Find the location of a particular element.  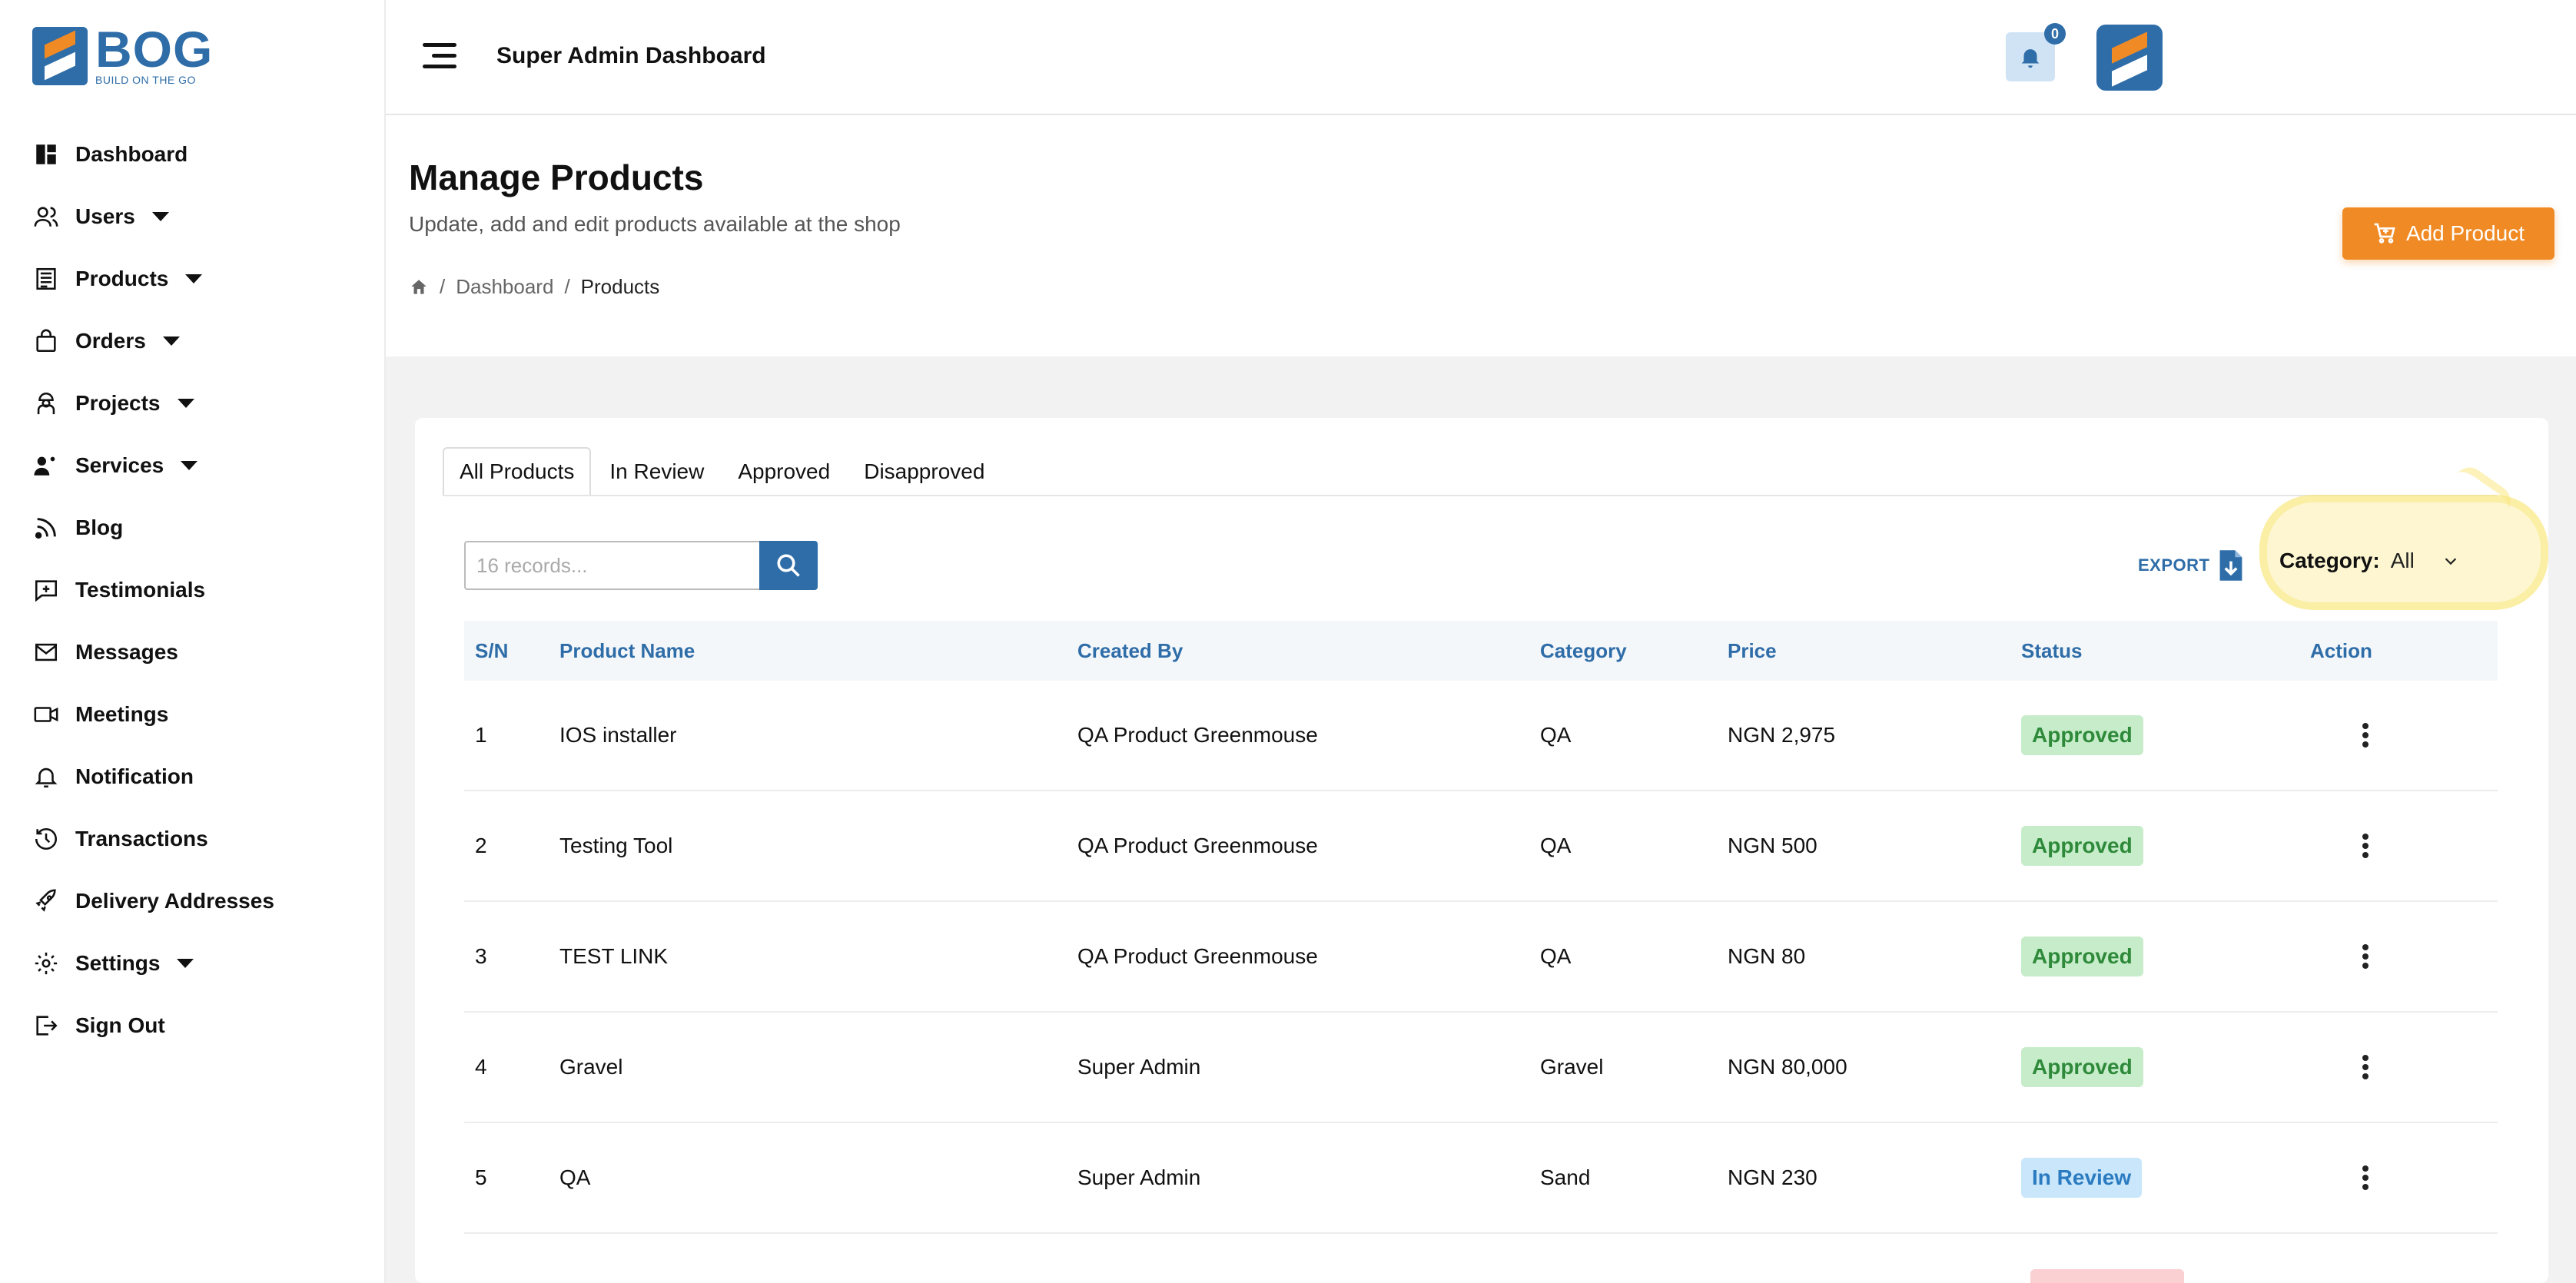

add-product-button: Add Product is located at coordinates (2448, 233).